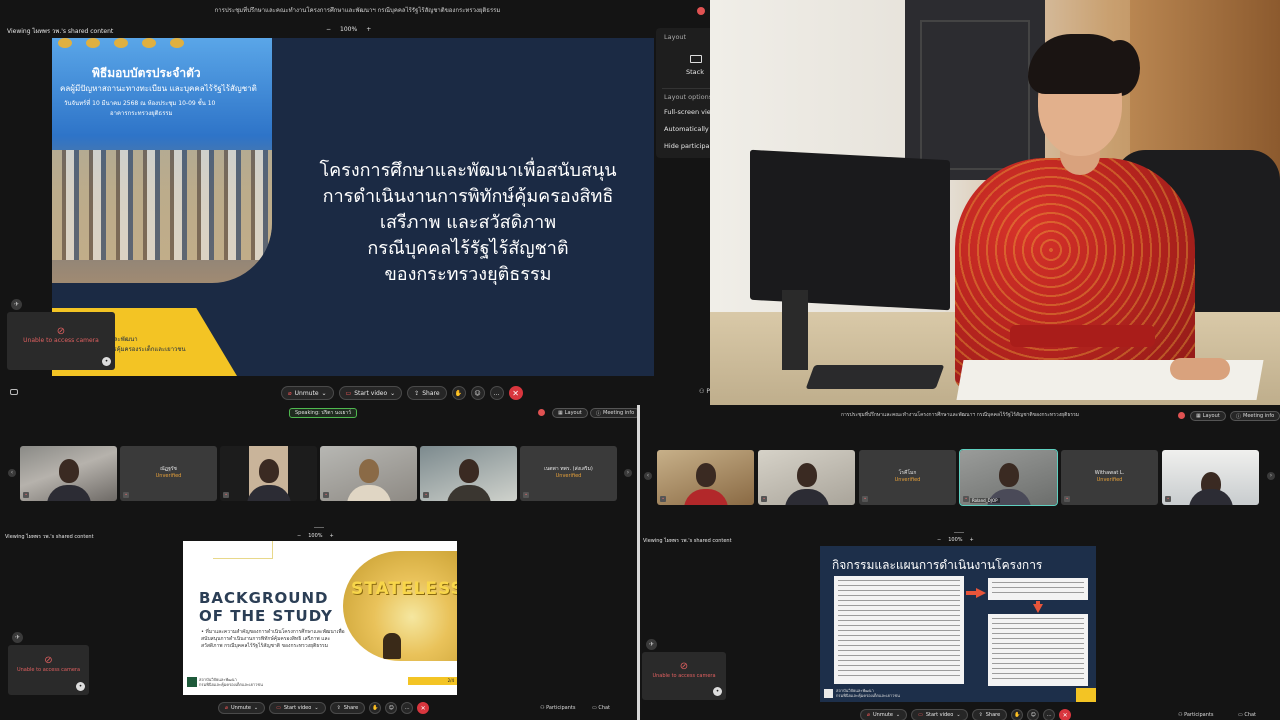 Image resolution: width=1280 pixels, height=720 pixels. I want to click on participant-tile: เนตพา ทพร. (ส่งเสริม) Unverified •, so click(568, 473).